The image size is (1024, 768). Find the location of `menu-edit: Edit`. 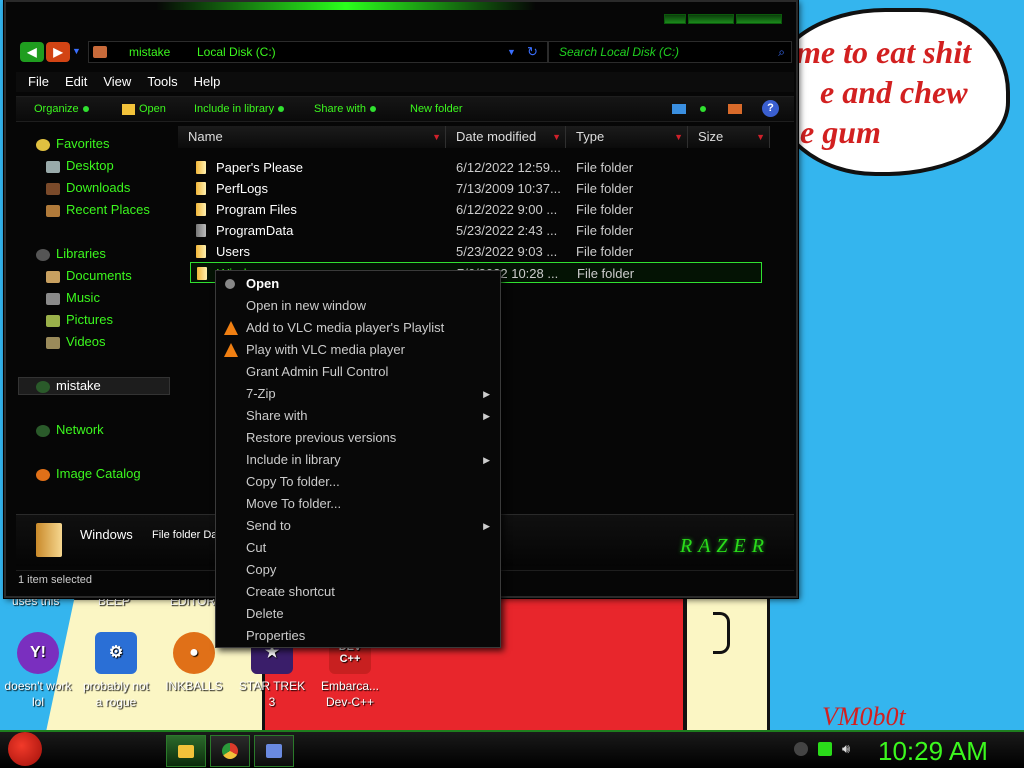

menu-edit: Edit is located at coordinates (76, 82).